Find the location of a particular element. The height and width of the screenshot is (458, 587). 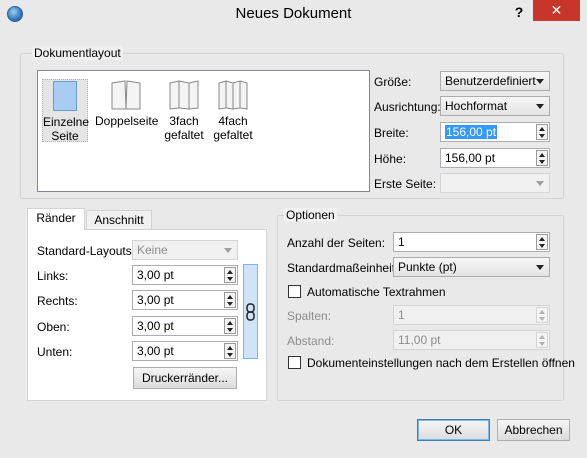

auto-text-frames-label: Automatische Textrahmen is located at coordinates (376, 292).